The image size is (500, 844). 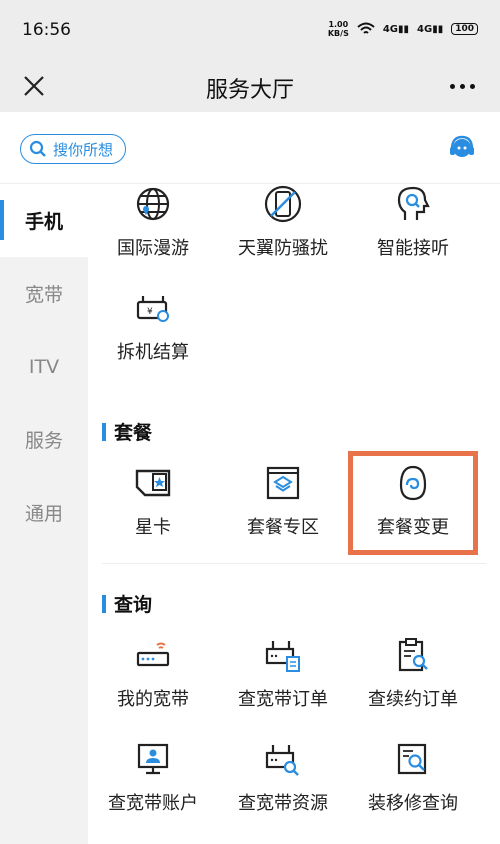 What do you see at coordinates (294, 431) in the screenshot?
I see `section-header-package: 套餐` at bounding box center [294, 431].